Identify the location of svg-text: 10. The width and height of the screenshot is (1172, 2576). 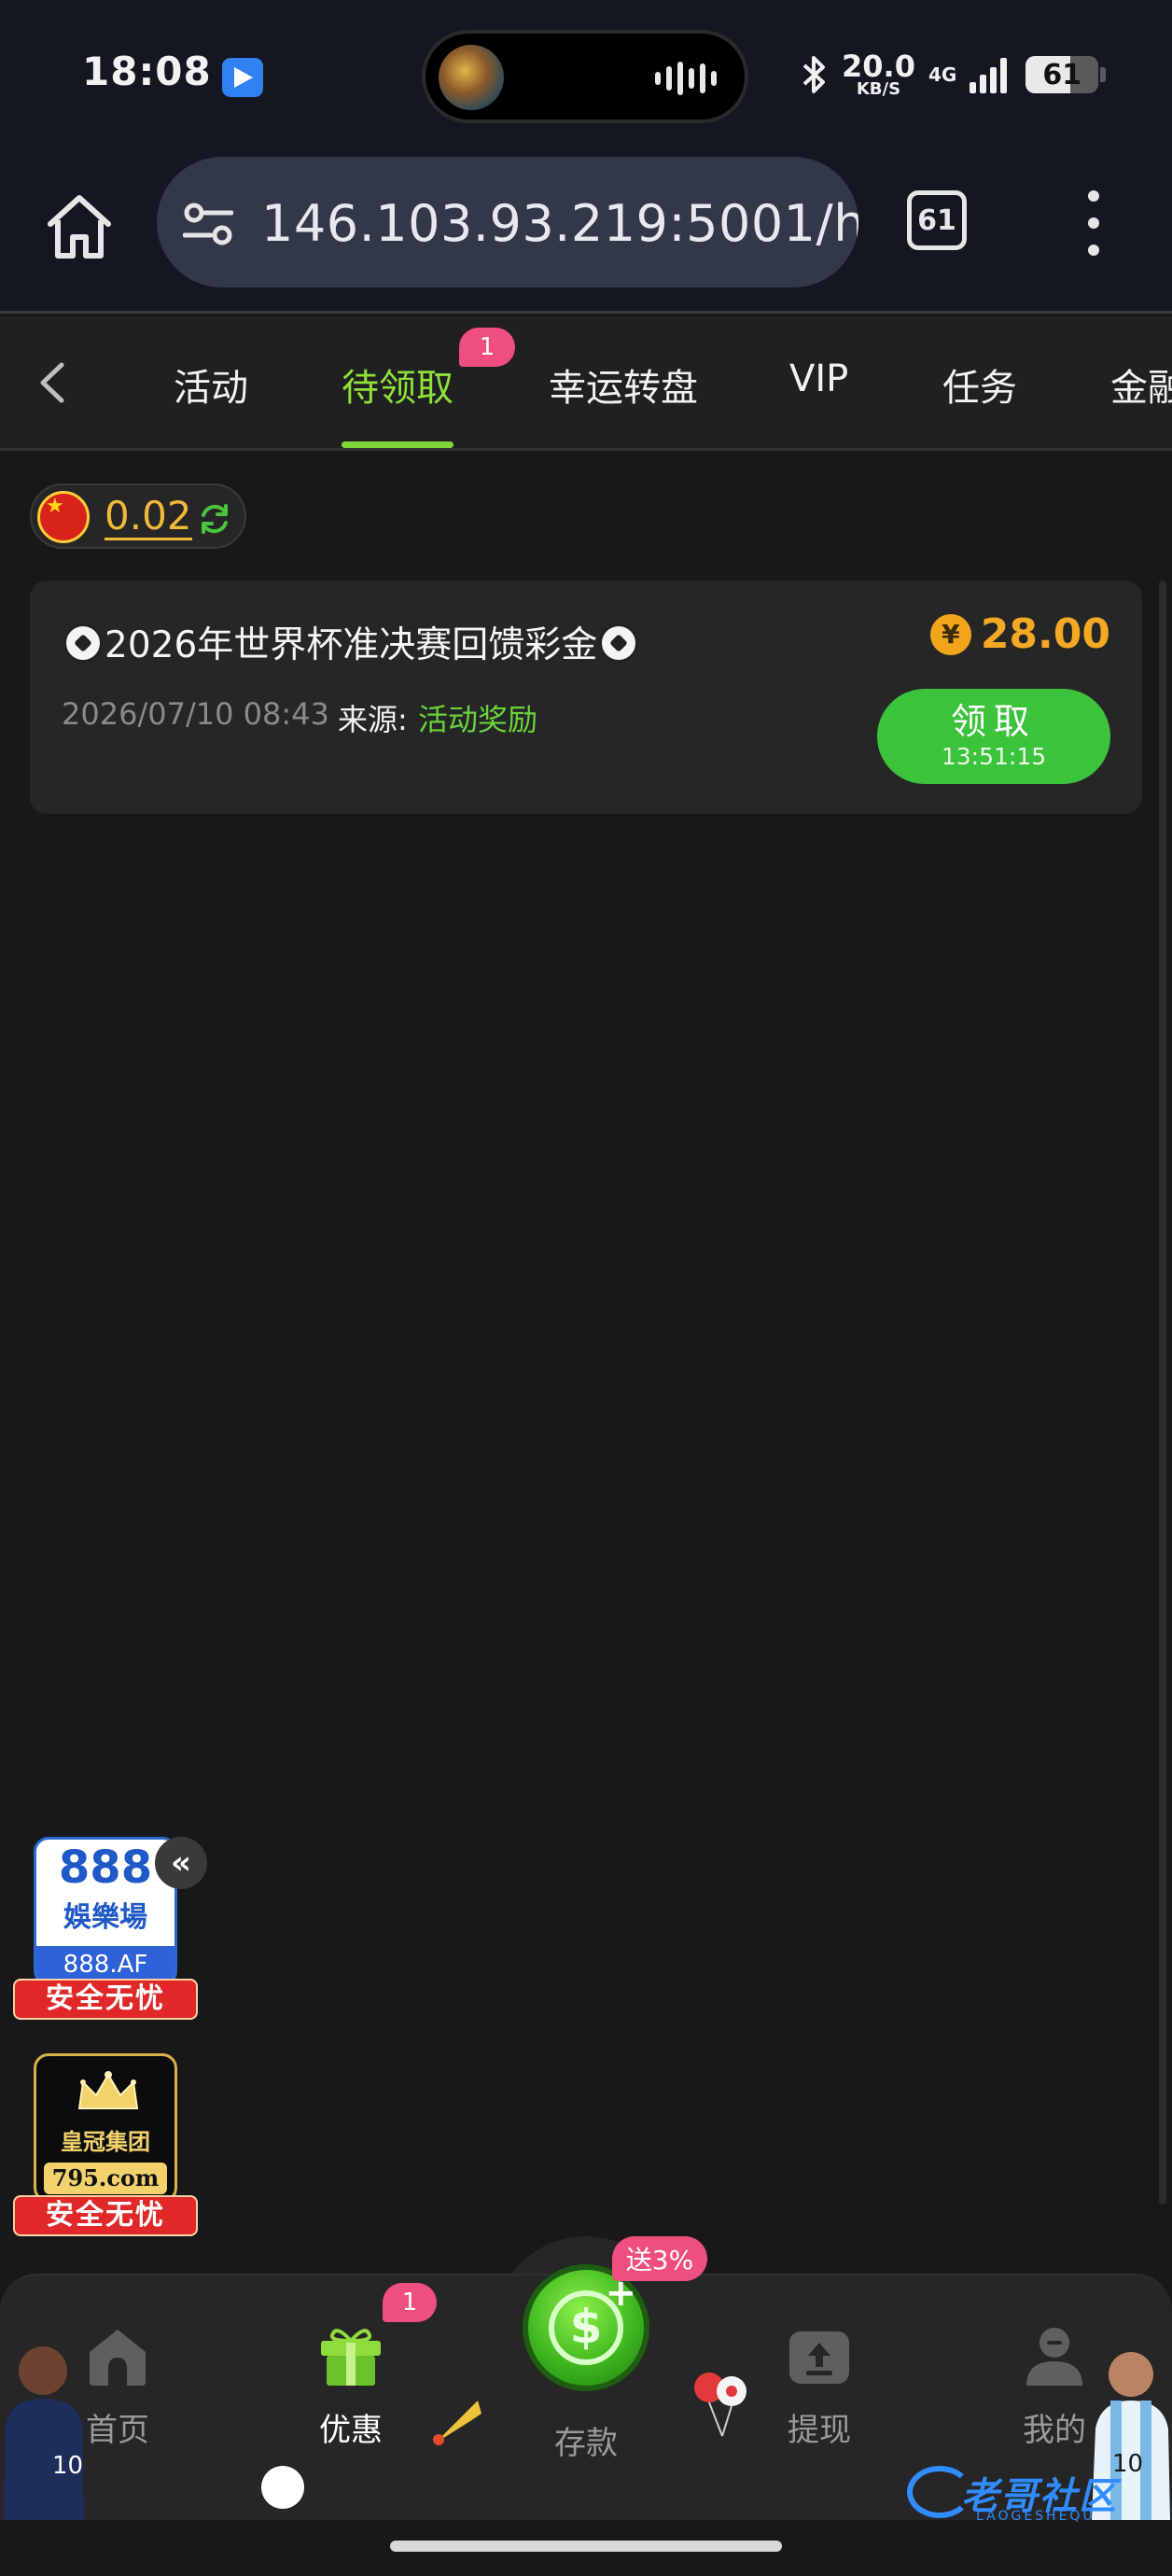
(67, 2466).